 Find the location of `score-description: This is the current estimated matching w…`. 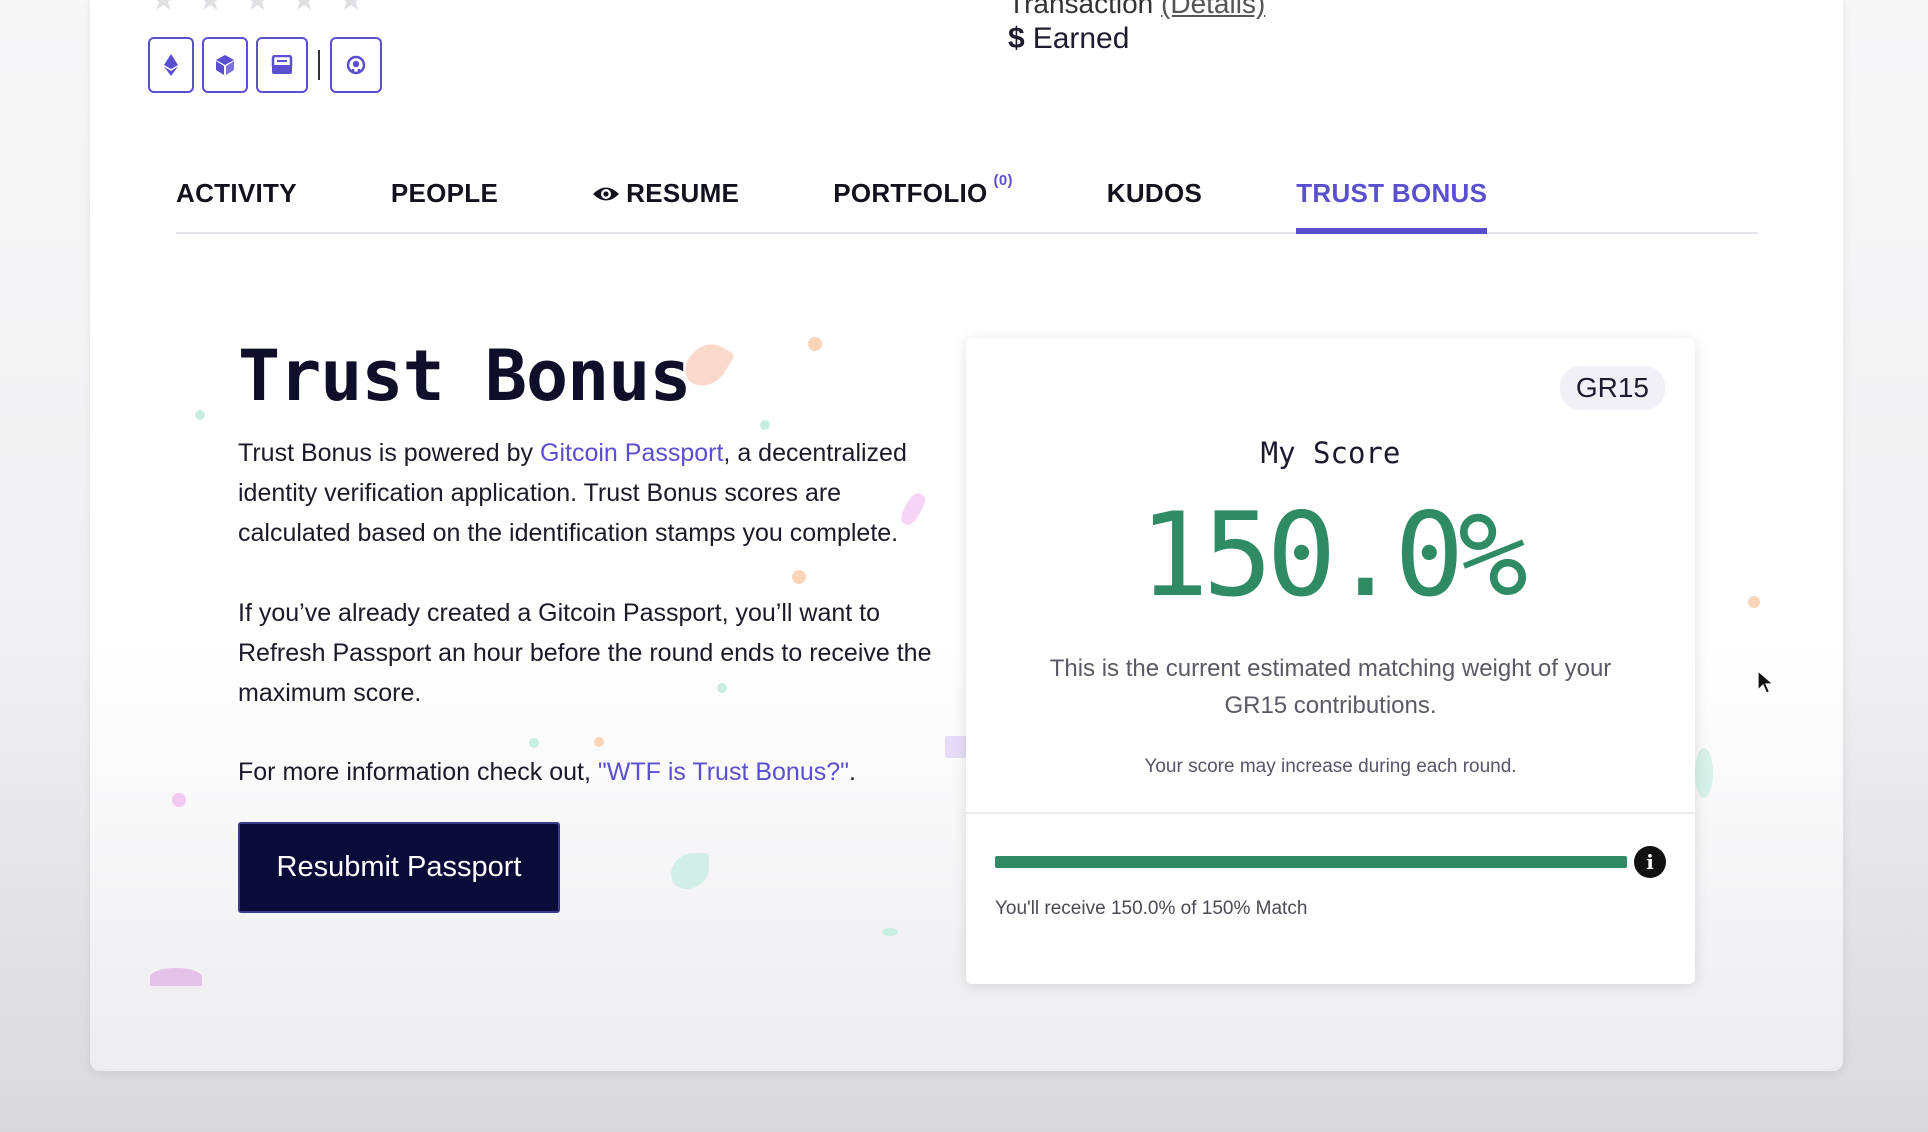

score-description: This is the current estimated matching w… is located at coordinates (1330, 687).